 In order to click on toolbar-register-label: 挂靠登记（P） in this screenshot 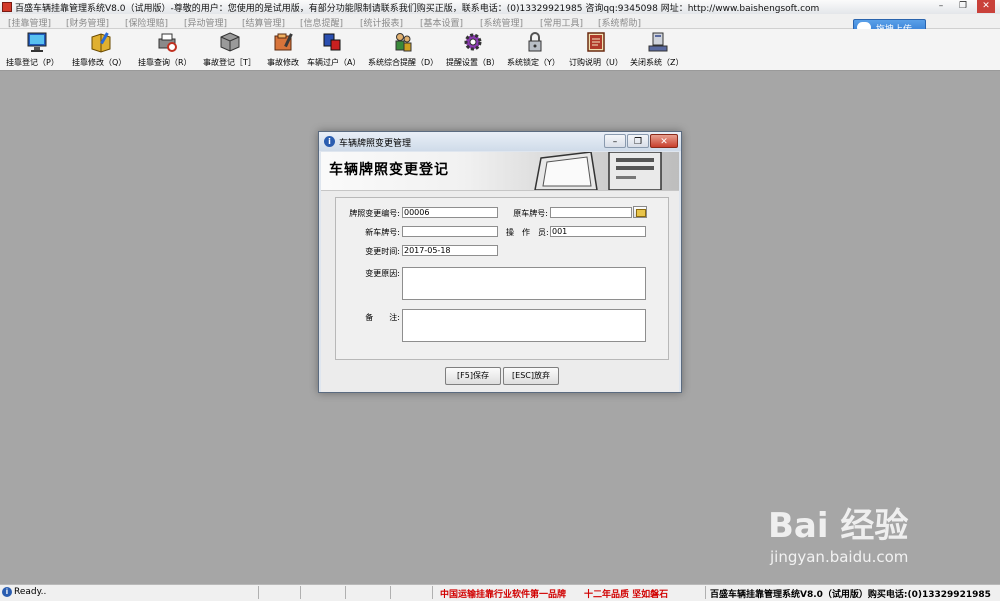, I will do `click(32, 62)`.